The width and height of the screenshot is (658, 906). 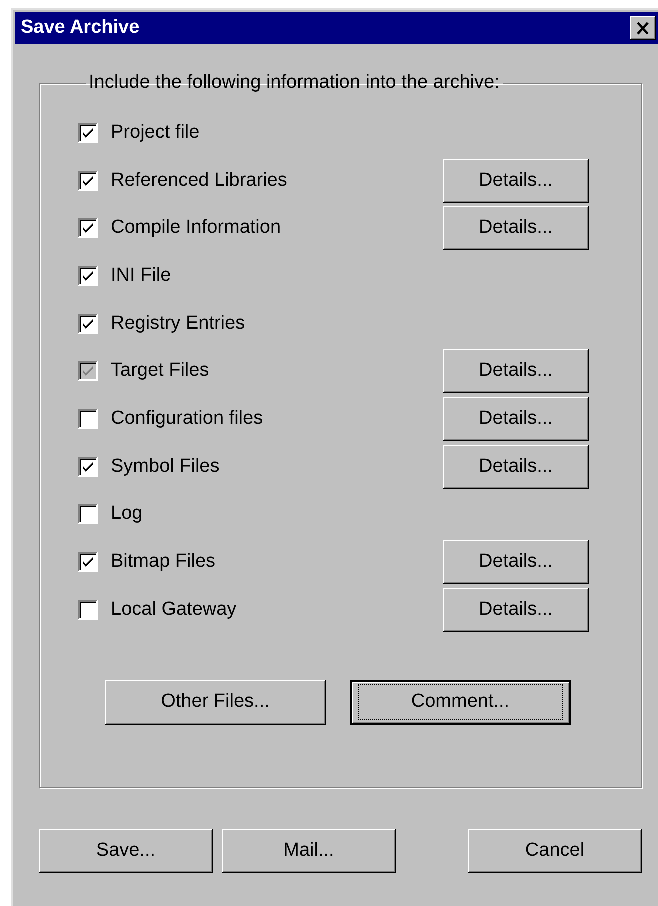 What do you see at coordinates (294, 83) in the screenshot?
I see `group-caption: Include the following information into the archive:` at bounding box center [294, 83].